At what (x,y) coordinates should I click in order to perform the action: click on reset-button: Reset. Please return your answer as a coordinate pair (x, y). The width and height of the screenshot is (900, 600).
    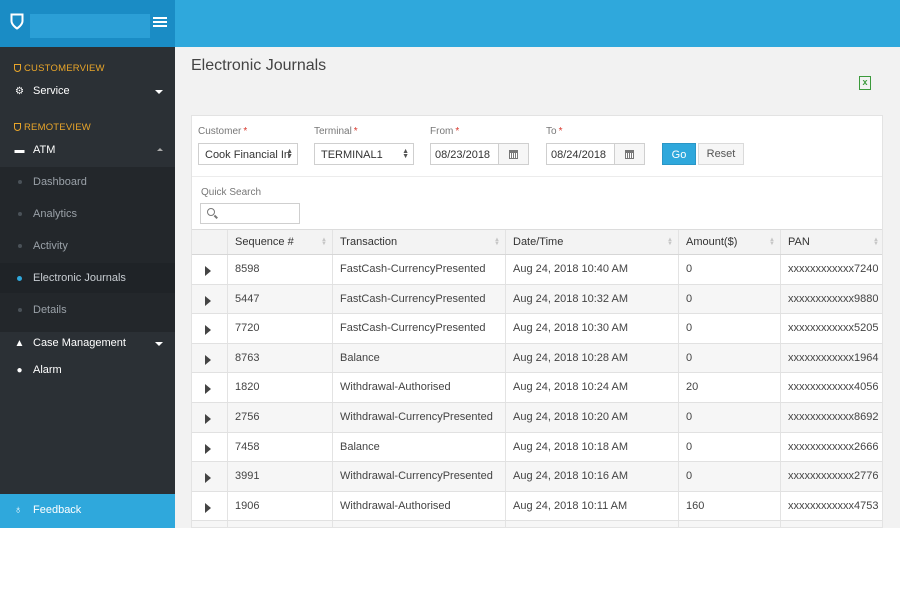
    Looking at the image, I should click on (721, 154).